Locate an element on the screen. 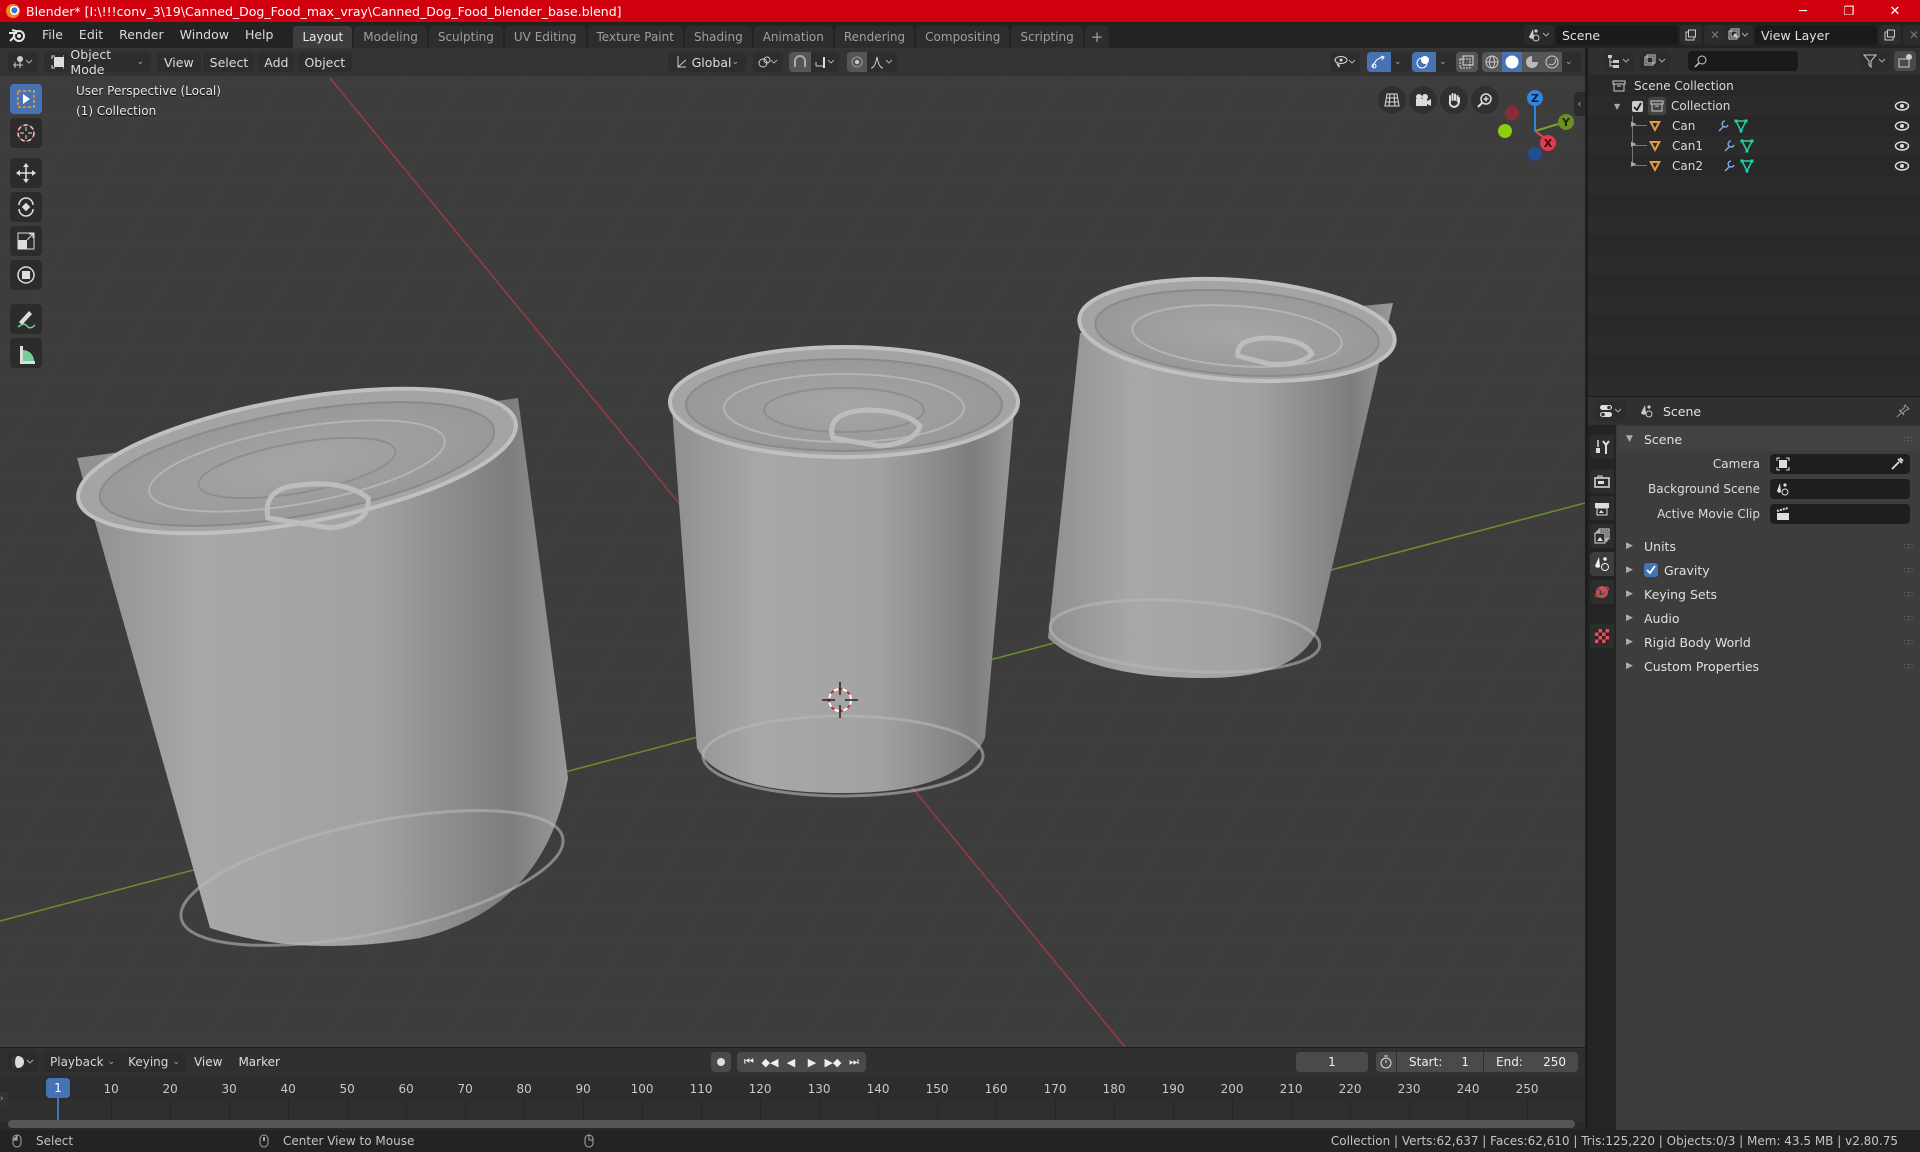 This screenshot has width=1920, height=1152. tool-move is located at coordinates (26, 173).